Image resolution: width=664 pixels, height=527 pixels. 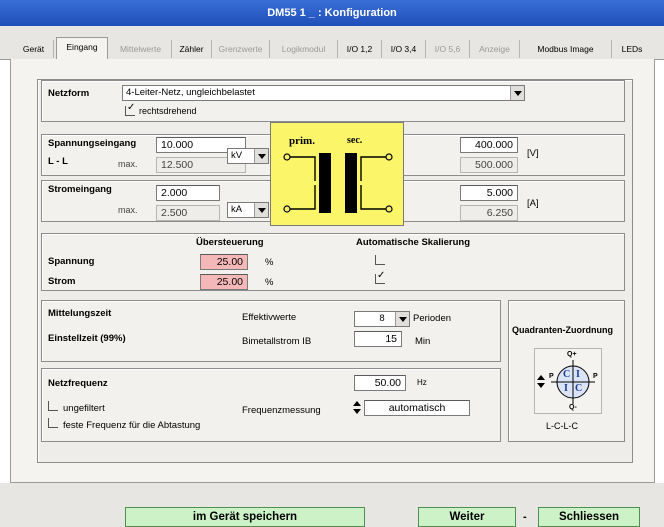 I want to click on ungefiltert-checkbox, so click(x=53, y=406).